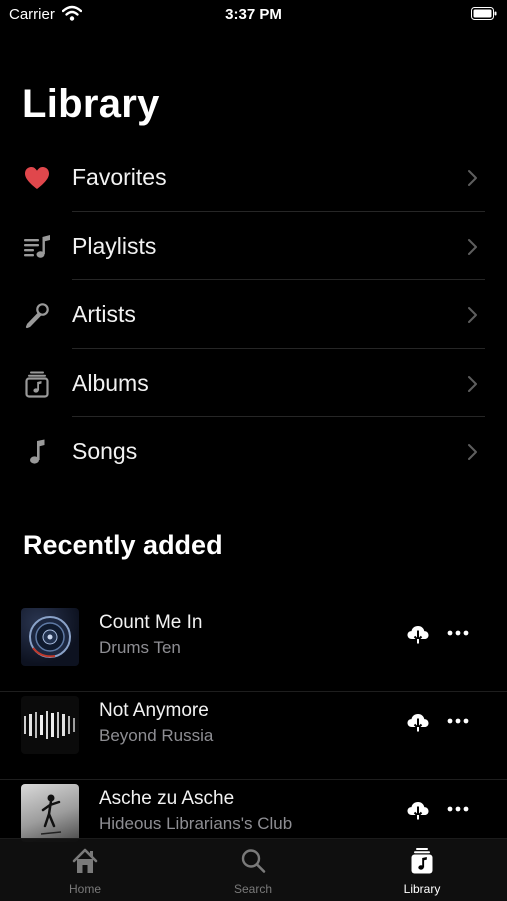 The height and width of the screenshot is (901, 507). I want to click on menu-item-albums: Albums, so click(253, 383).